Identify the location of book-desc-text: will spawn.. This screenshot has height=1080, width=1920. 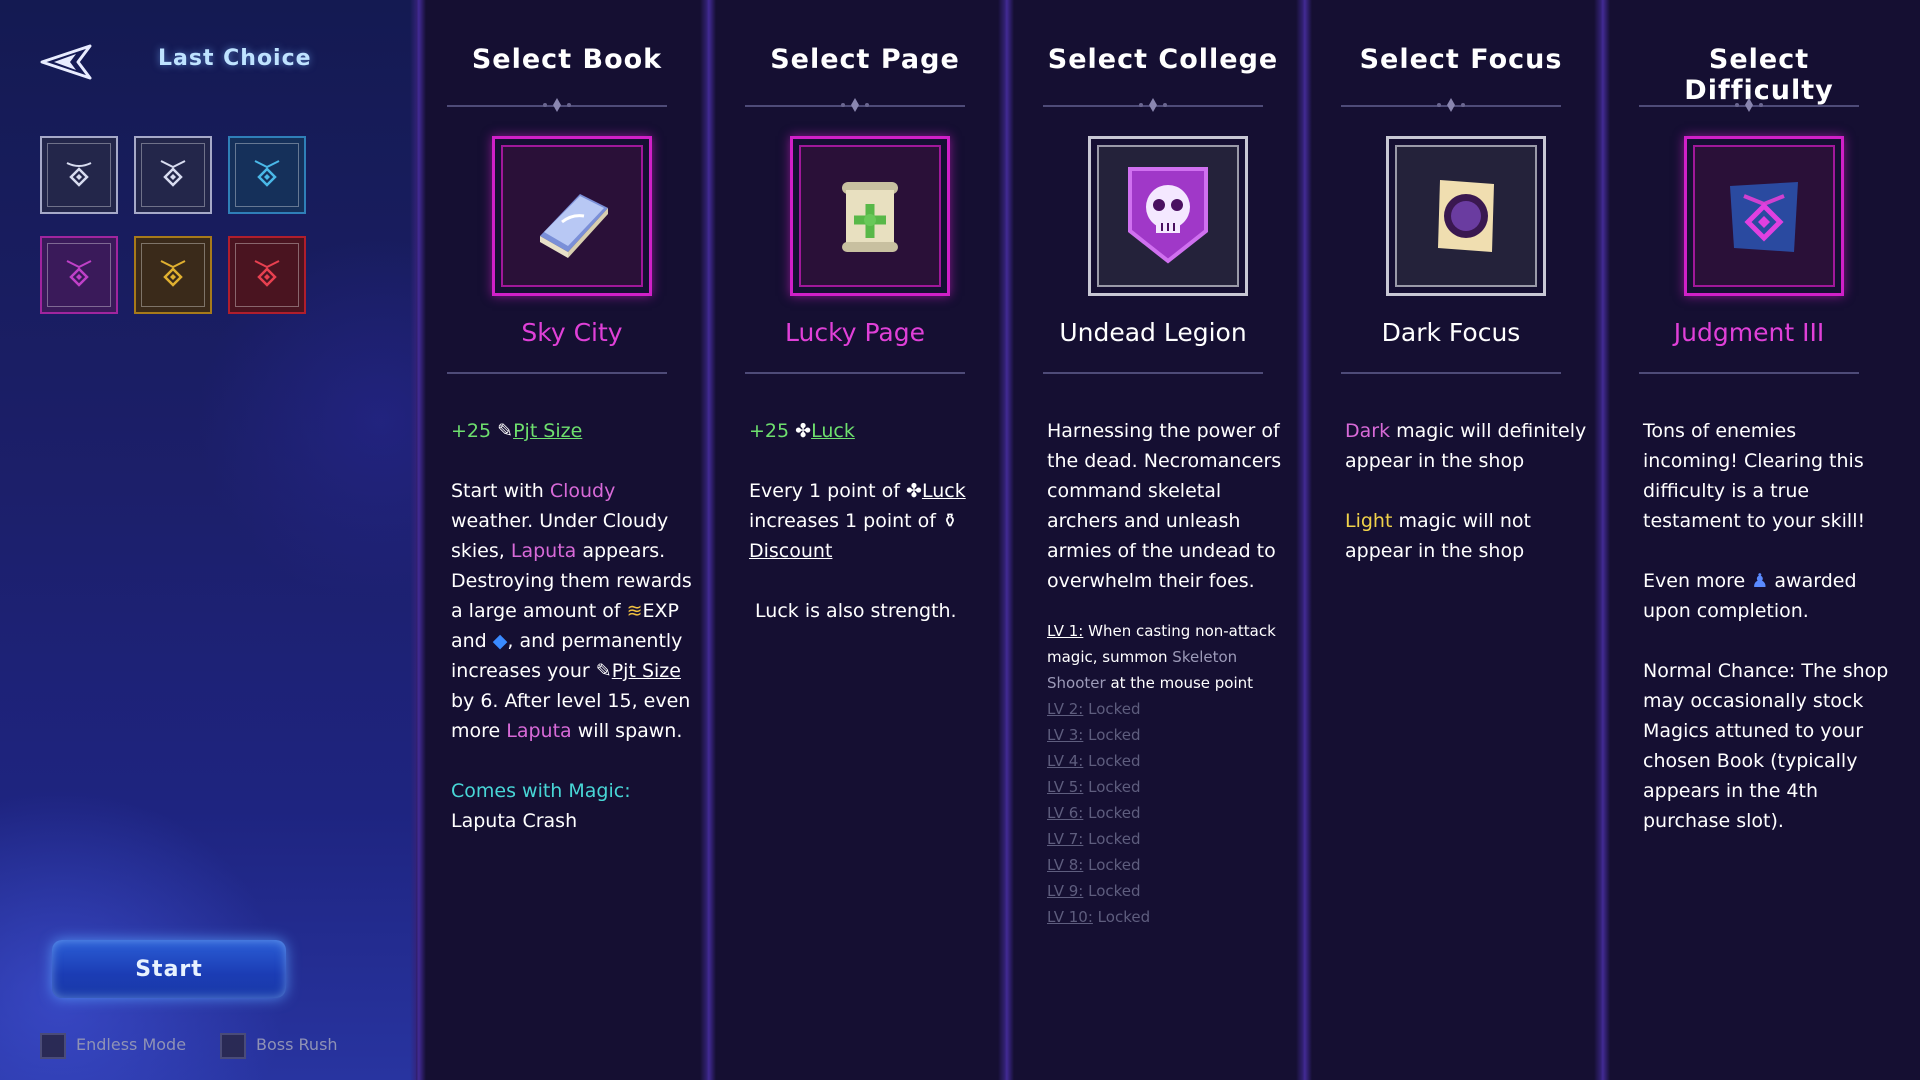
(630, 731).